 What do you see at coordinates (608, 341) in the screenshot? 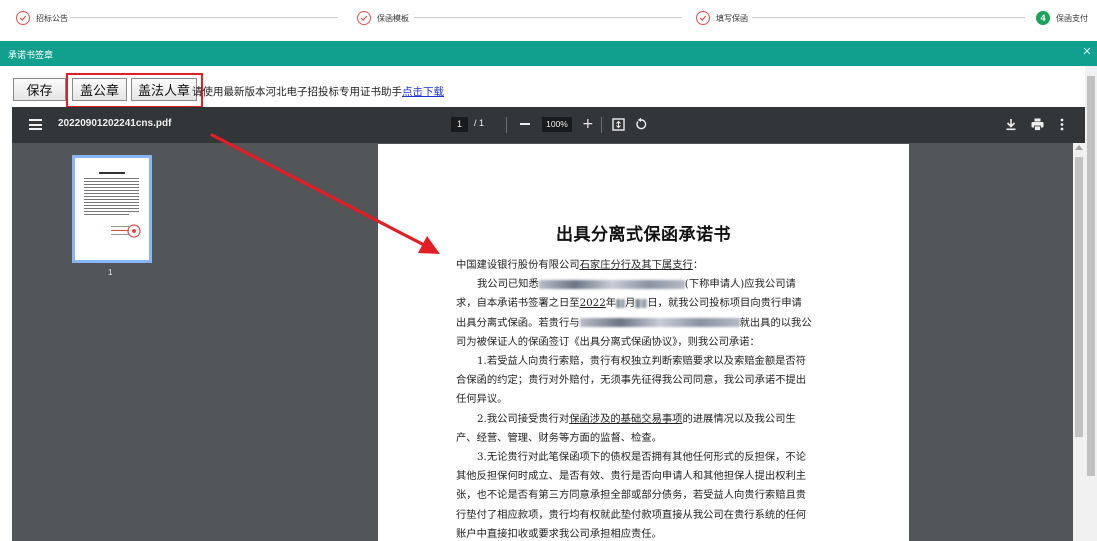
I see `paragraph-line: 司为被保证人的保函签订《出具分离式保函协议》，则我公司承诺：` at bounding box center [608, 341].